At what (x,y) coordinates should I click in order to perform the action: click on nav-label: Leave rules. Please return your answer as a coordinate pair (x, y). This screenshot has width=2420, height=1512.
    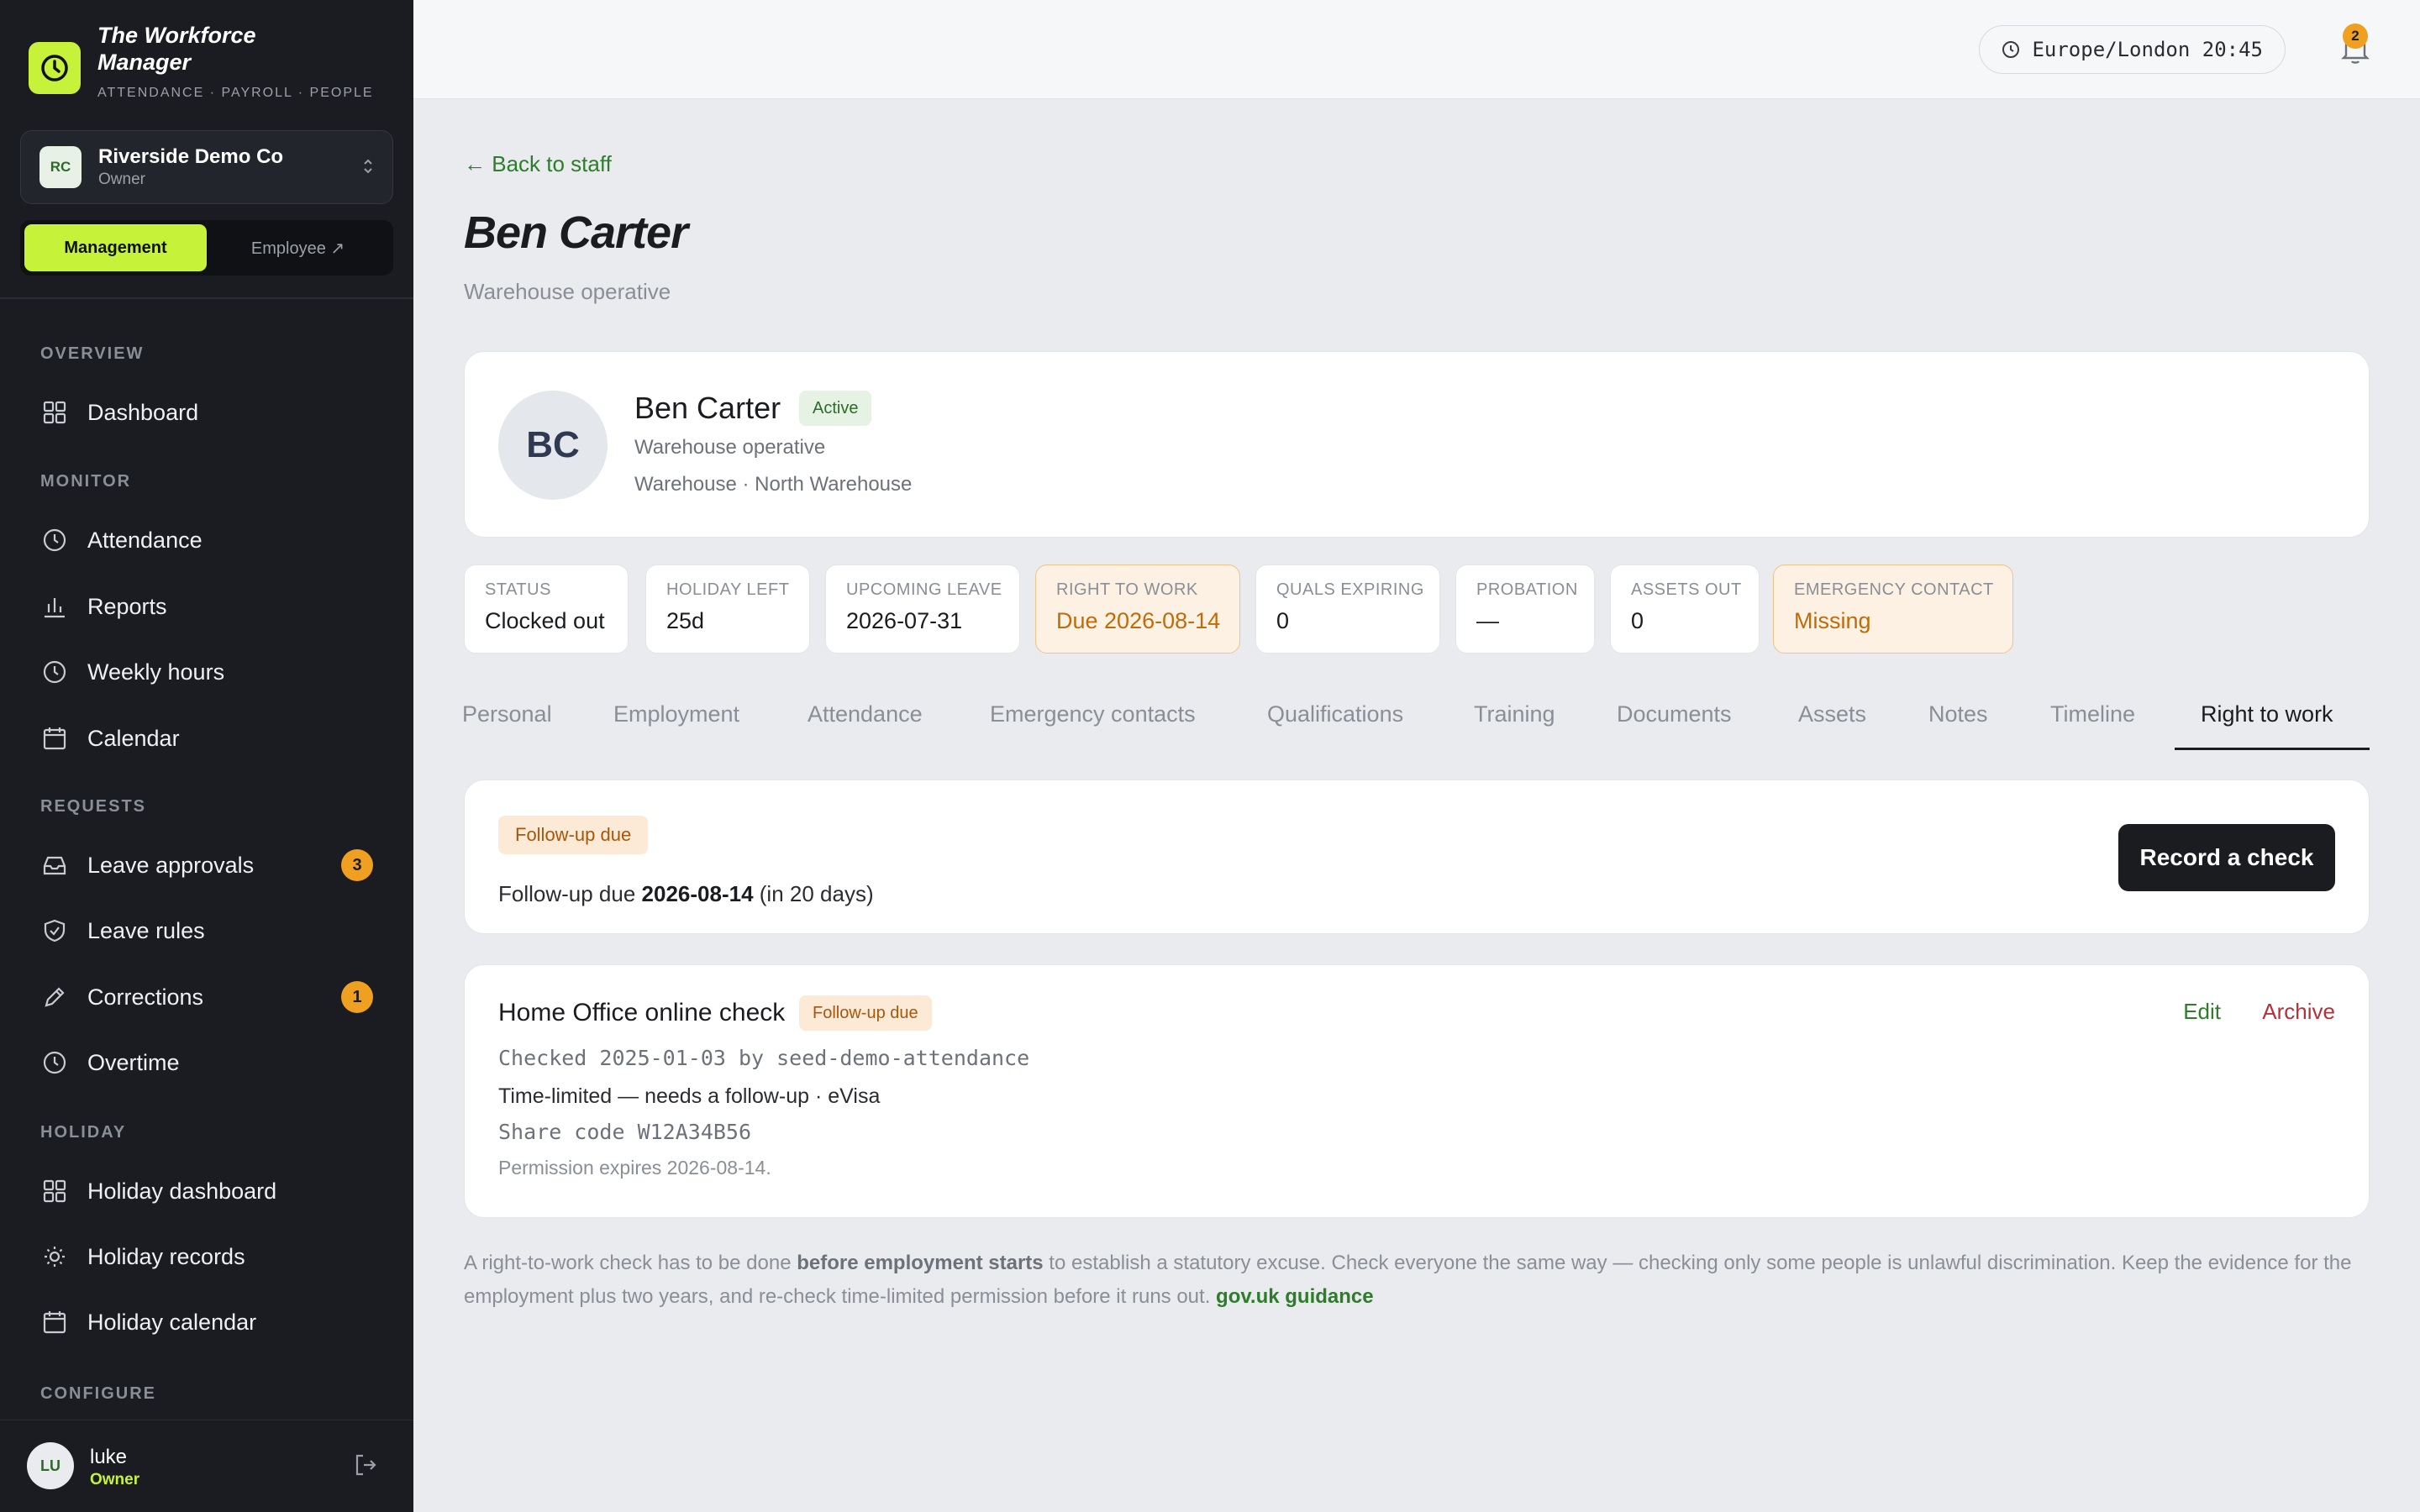
    Looking at the image, I should click on (146, 930).